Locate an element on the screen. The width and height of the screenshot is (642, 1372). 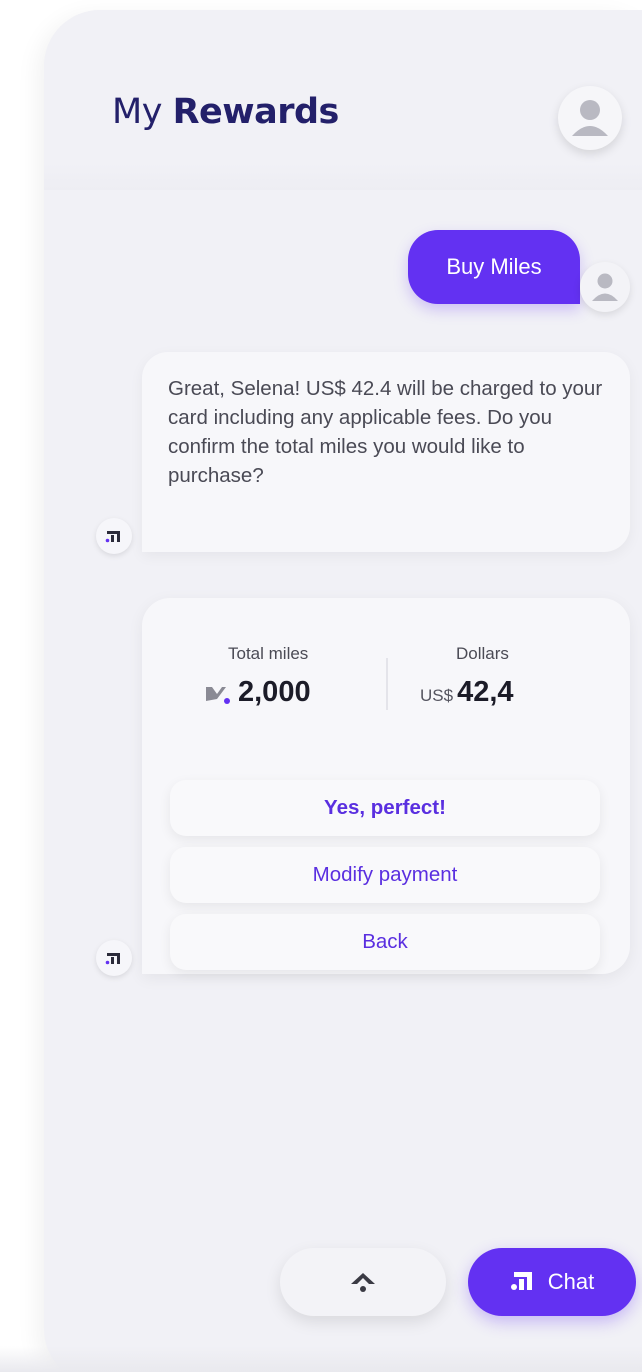
user-message-bubble: Buy Miles is located at coordinates (494, 267).